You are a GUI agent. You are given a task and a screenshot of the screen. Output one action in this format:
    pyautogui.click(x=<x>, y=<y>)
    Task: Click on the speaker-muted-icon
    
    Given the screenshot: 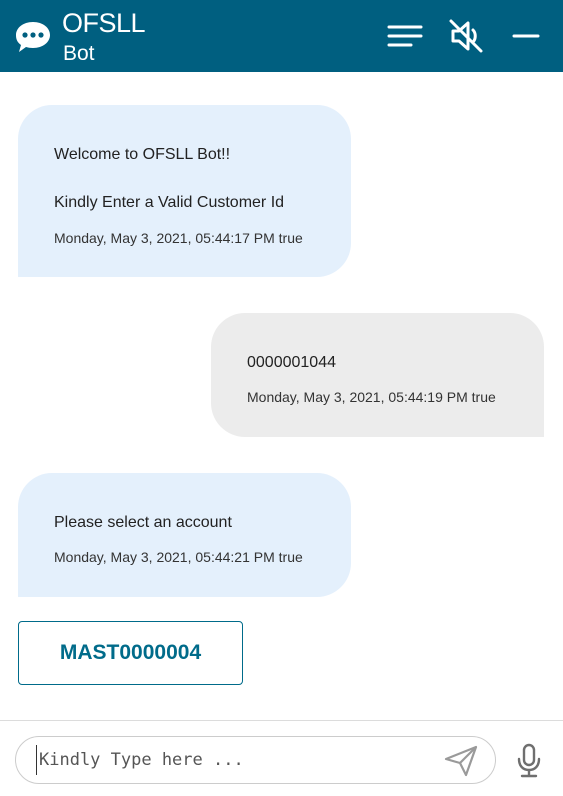 What is the action you would take?
    pyautogui.click(x=466, y=36)
    